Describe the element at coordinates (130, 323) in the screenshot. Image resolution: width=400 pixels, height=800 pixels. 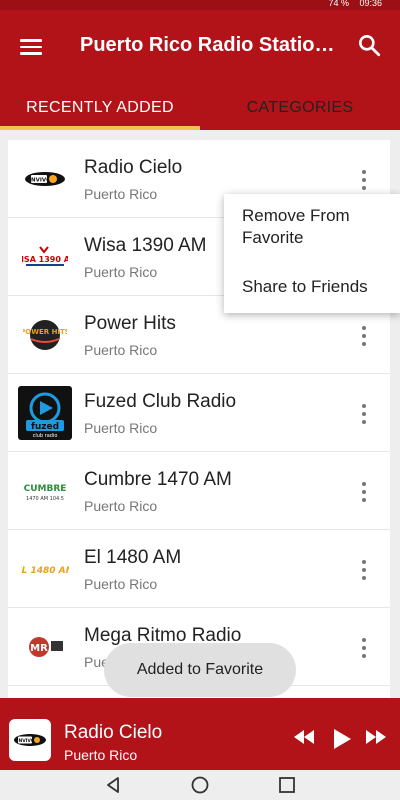
I see `station-name: Power Hits` at that location.